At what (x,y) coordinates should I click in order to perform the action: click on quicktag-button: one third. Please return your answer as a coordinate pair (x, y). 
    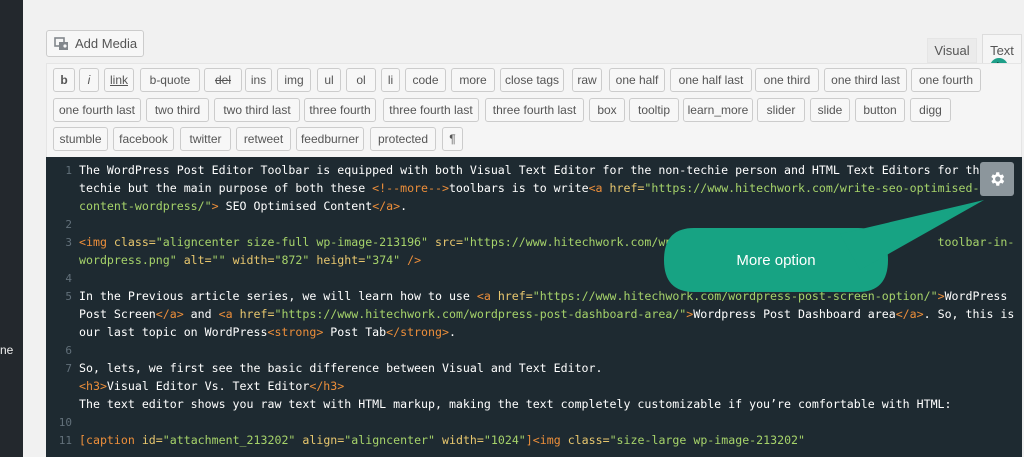
    Looking at the image, I should click on (787, 80).